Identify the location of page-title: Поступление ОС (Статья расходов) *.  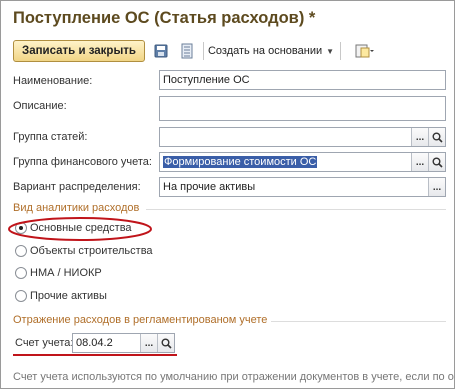
(164, 18).